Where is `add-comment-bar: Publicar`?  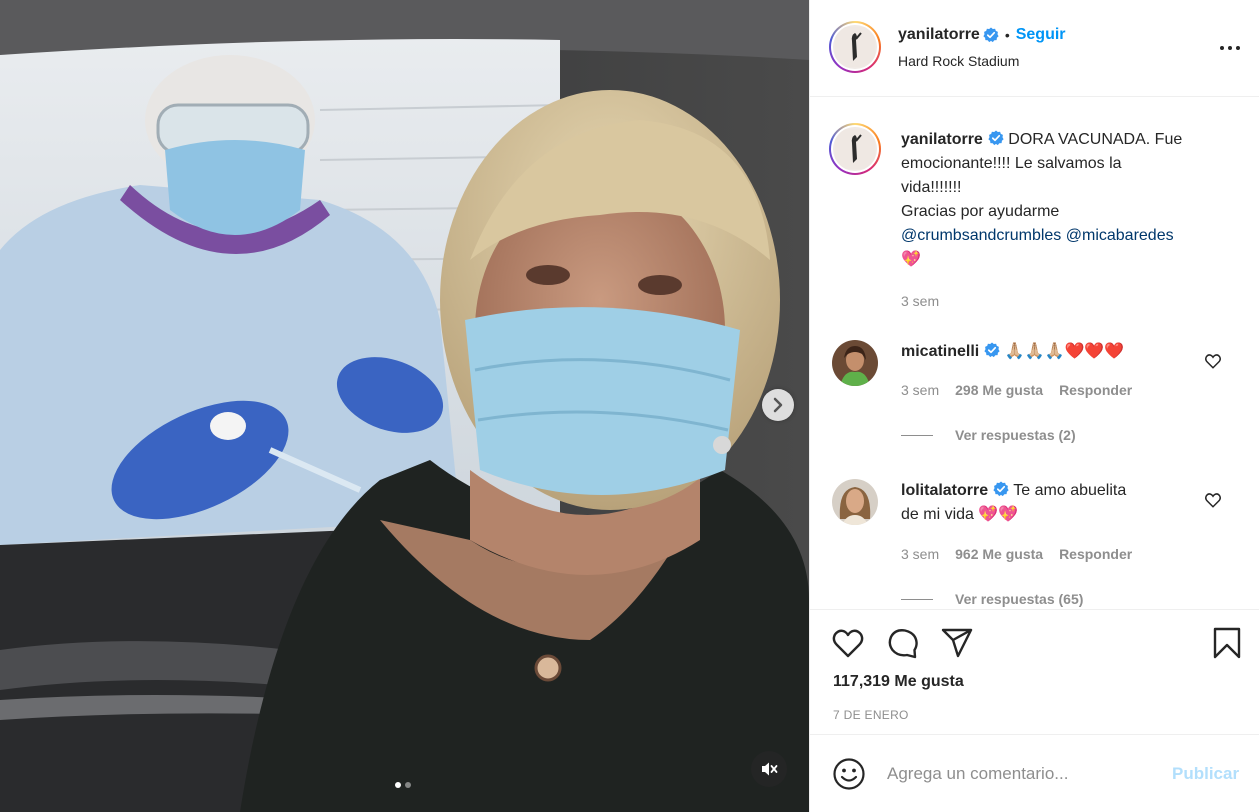 add-comment-bar: Publicar is located at coordinates (1034, 773).